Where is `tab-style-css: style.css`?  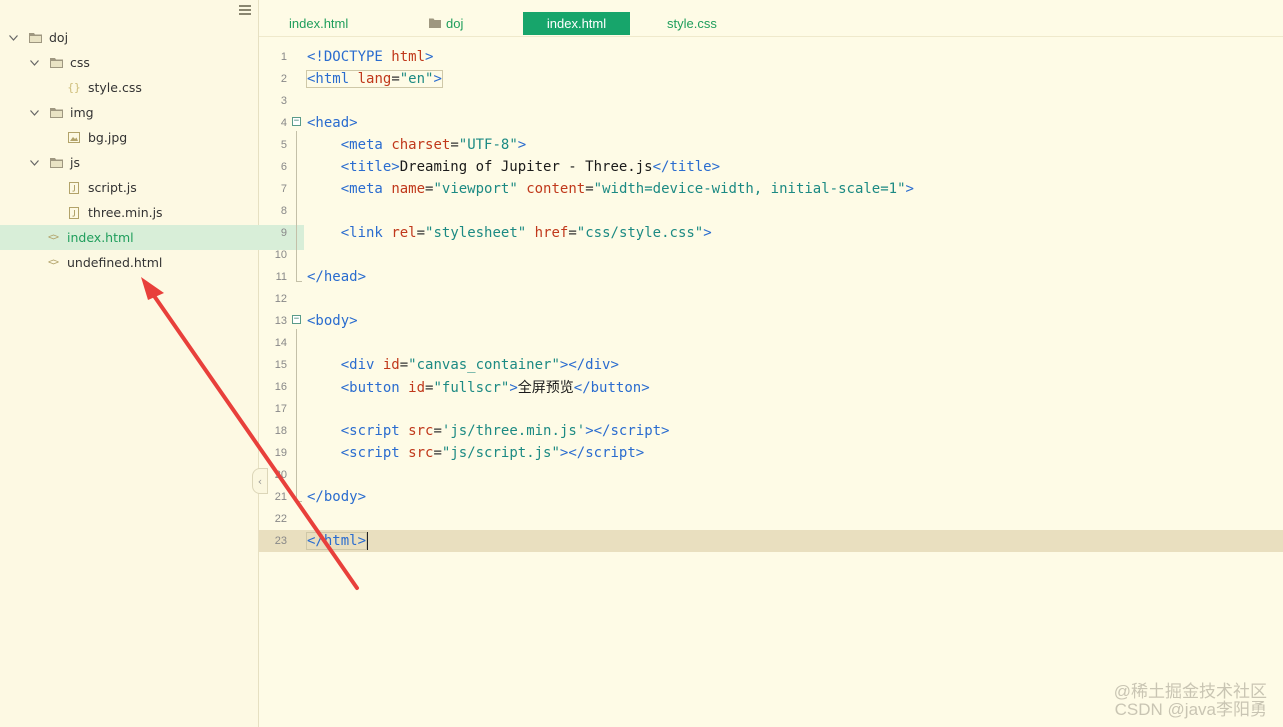 tab-style-css: style.css is located at coordinates (692, 23).